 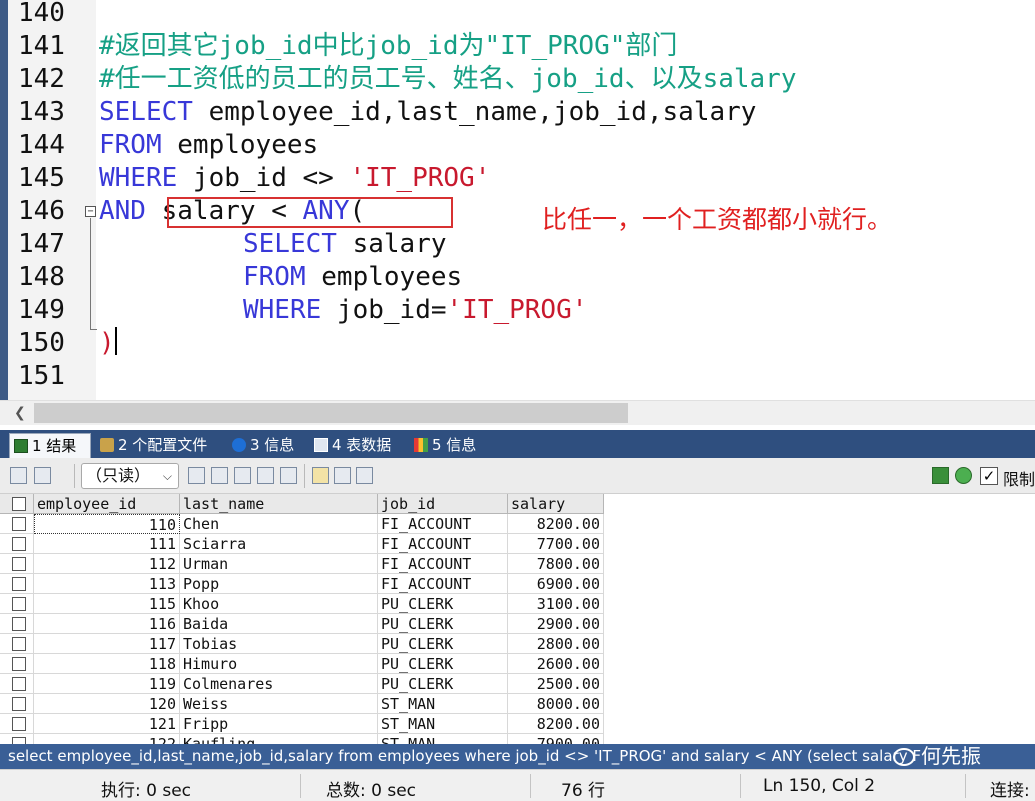 What do you see at coordinates (107, 684) in the screenshot?
I see `cell-employee-id: 119` at bounding box center [107, 684].